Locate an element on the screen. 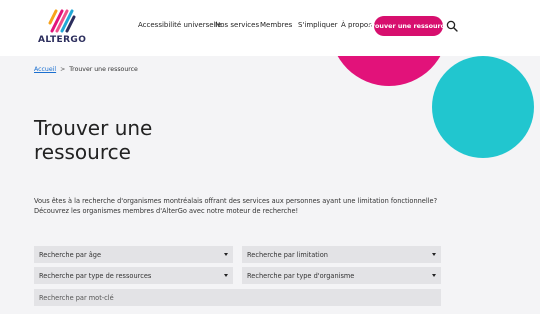 This screenshot has width=540, height=314. org-type-select: Recherche par type d'organisme is located at coordinates (341, 275).